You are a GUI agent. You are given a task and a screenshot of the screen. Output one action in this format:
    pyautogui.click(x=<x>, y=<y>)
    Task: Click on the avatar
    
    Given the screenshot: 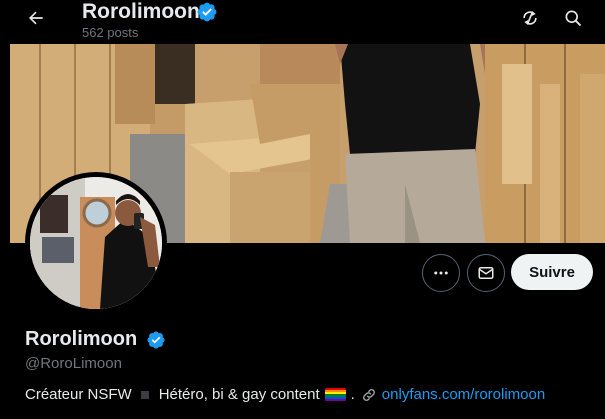 What is the action you would take?
    pyautogui.click(x=96, y=243)
    